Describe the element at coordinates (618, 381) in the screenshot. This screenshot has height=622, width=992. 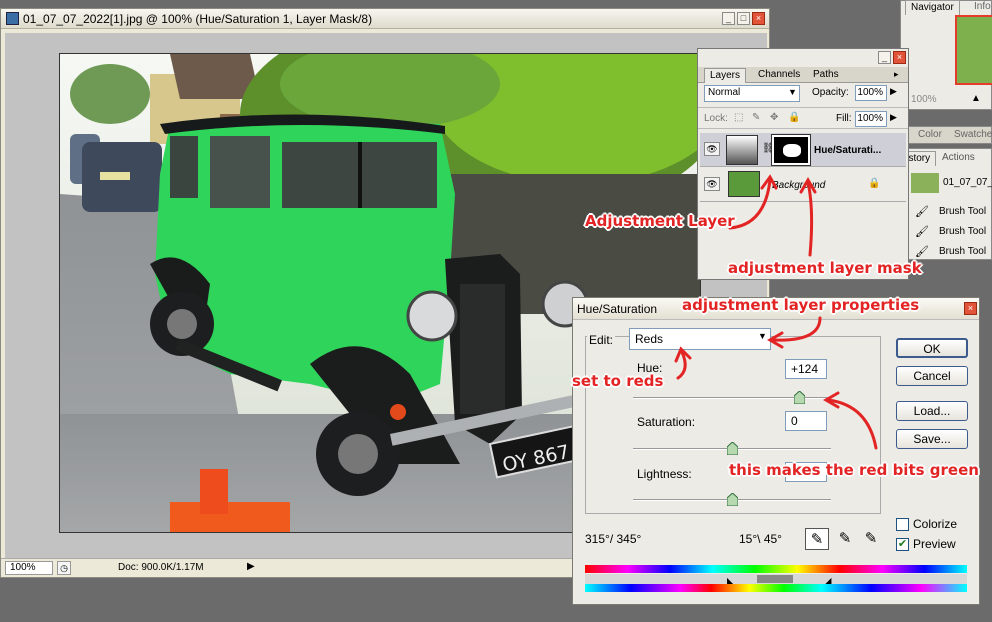
I see `annotation-set-to-reds: set to reds` at that location.